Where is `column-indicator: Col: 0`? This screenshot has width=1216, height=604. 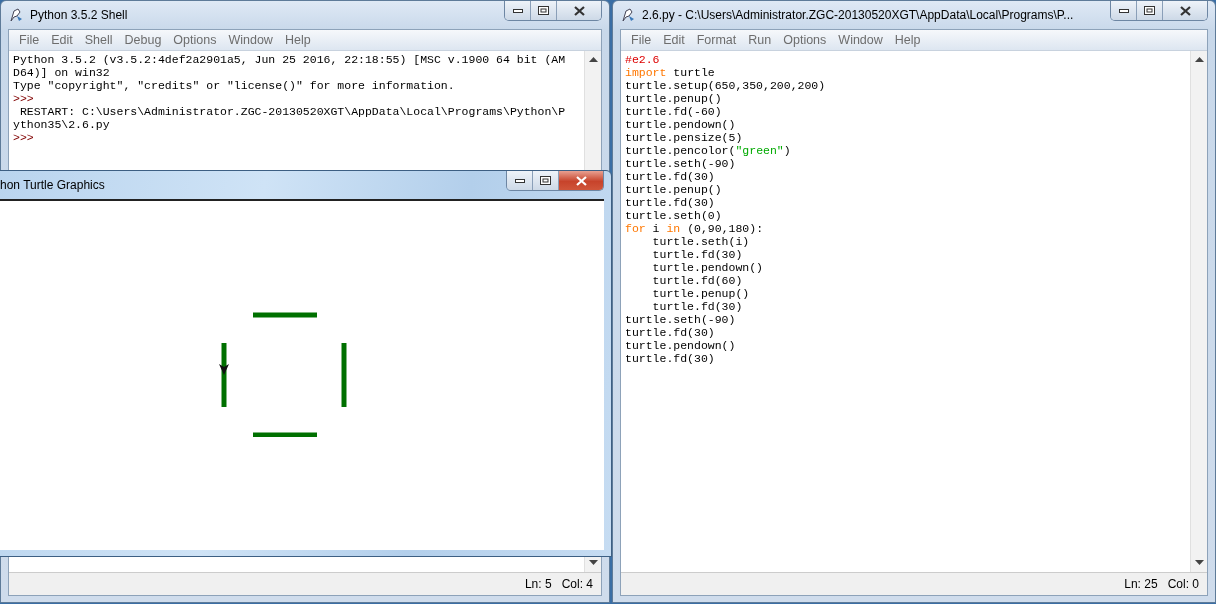 column-indicator: Col: 0 is located at coordinates (1183, 584).